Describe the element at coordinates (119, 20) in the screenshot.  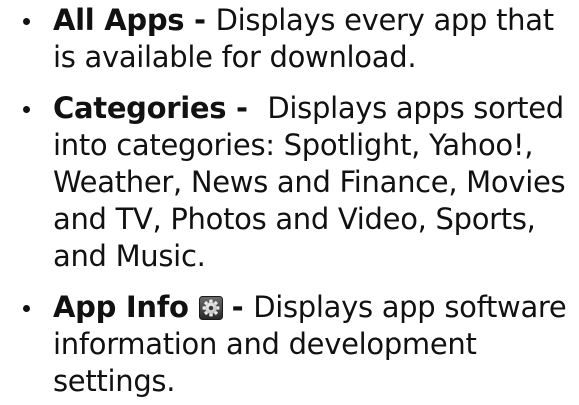
I see `item-term: All Apps` at that location.